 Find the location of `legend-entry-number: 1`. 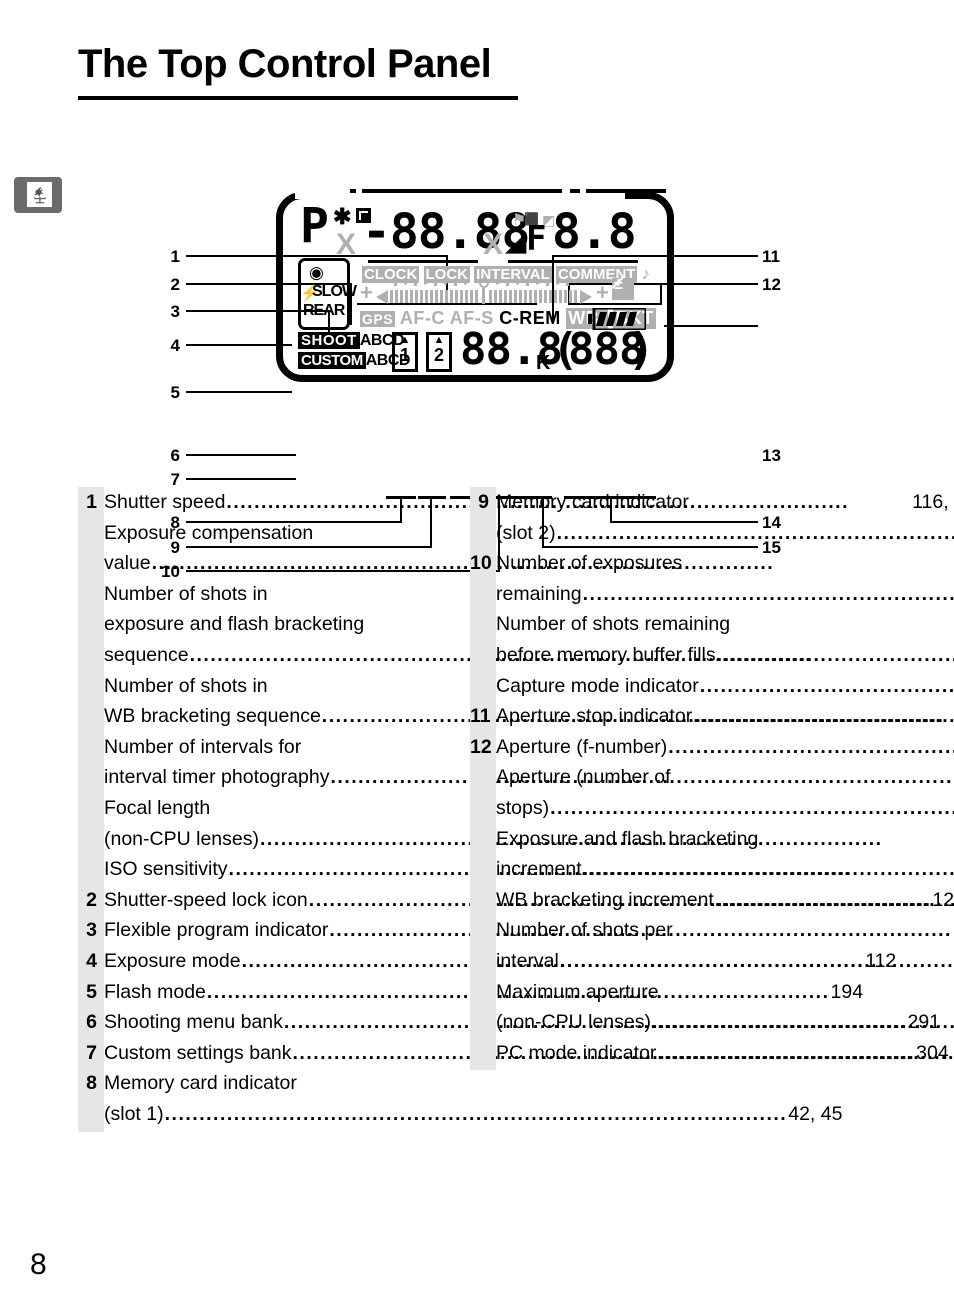

legend-entry-number: 1 is located at coordinates (91, 502).